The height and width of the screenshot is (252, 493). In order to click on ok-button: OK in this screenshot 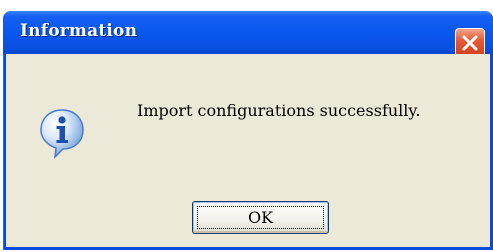, I will do `click(260, 217)`.